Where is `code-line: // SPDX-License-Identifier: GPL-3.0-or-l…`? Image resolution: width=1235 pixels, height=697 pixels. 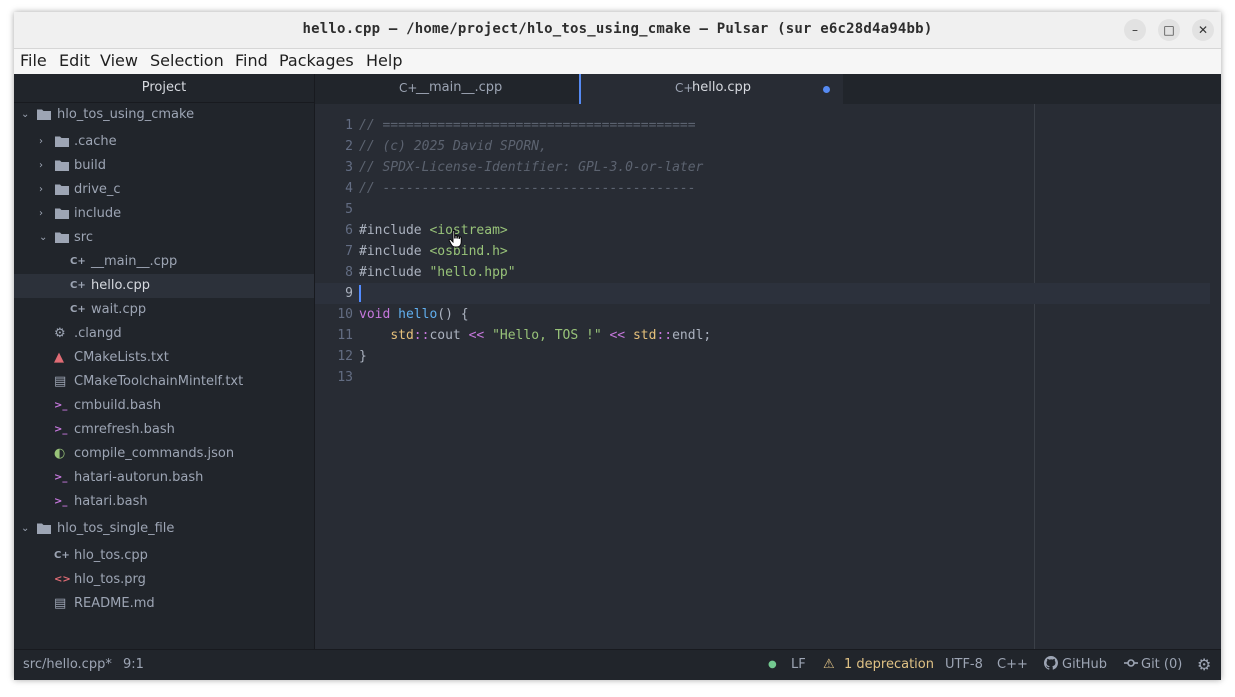
code-line: // SPDX-License-Identifier: GPL-3.0-or-l… is located at coordinates (531, 167).